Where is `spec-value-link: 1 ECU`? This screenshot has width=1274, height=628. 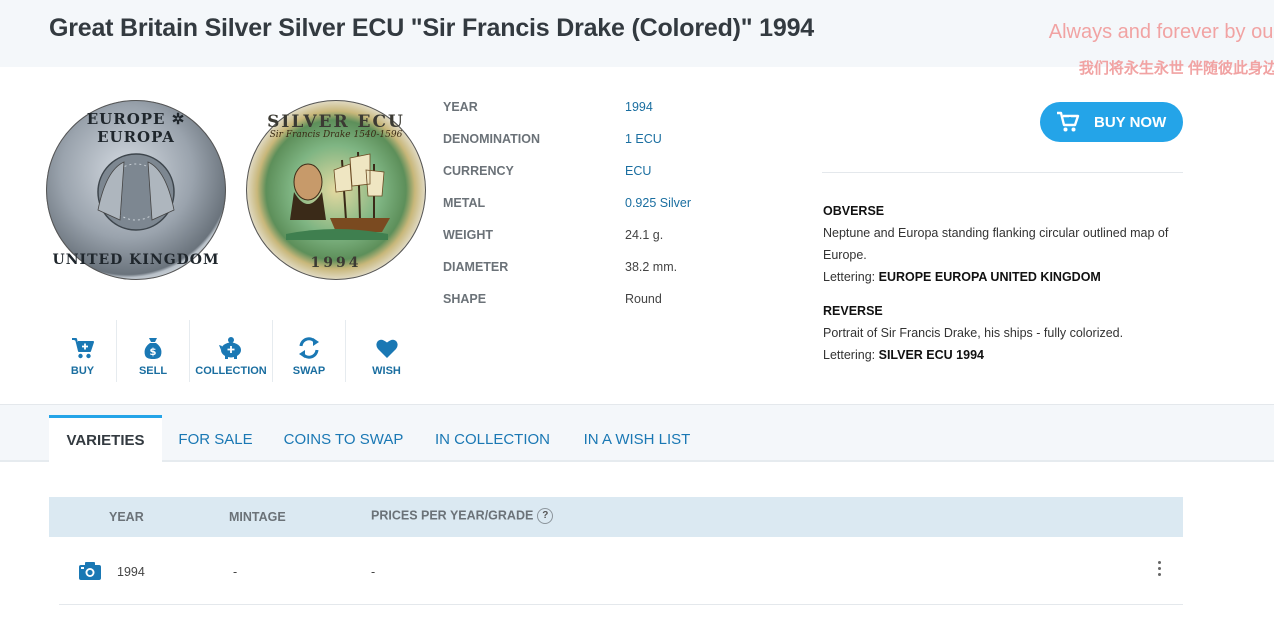
spec-value-link: 1 ECU is located at coordinates (643, 139).